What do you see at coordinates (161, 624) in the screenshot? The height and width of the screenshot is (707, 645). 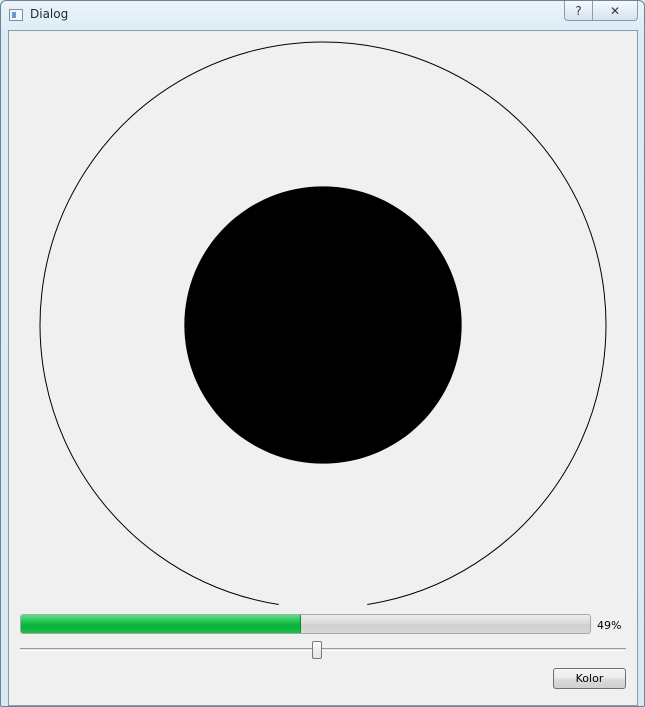 I see `progress-bar-fill` at bounding box center [161, 624].